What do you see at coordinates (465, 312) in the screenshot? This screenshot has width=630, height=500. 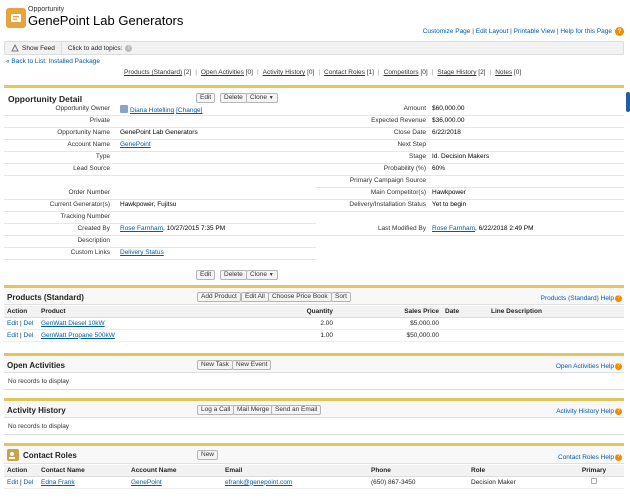 I see `column-header: Date` at bounding box center [465, 312].